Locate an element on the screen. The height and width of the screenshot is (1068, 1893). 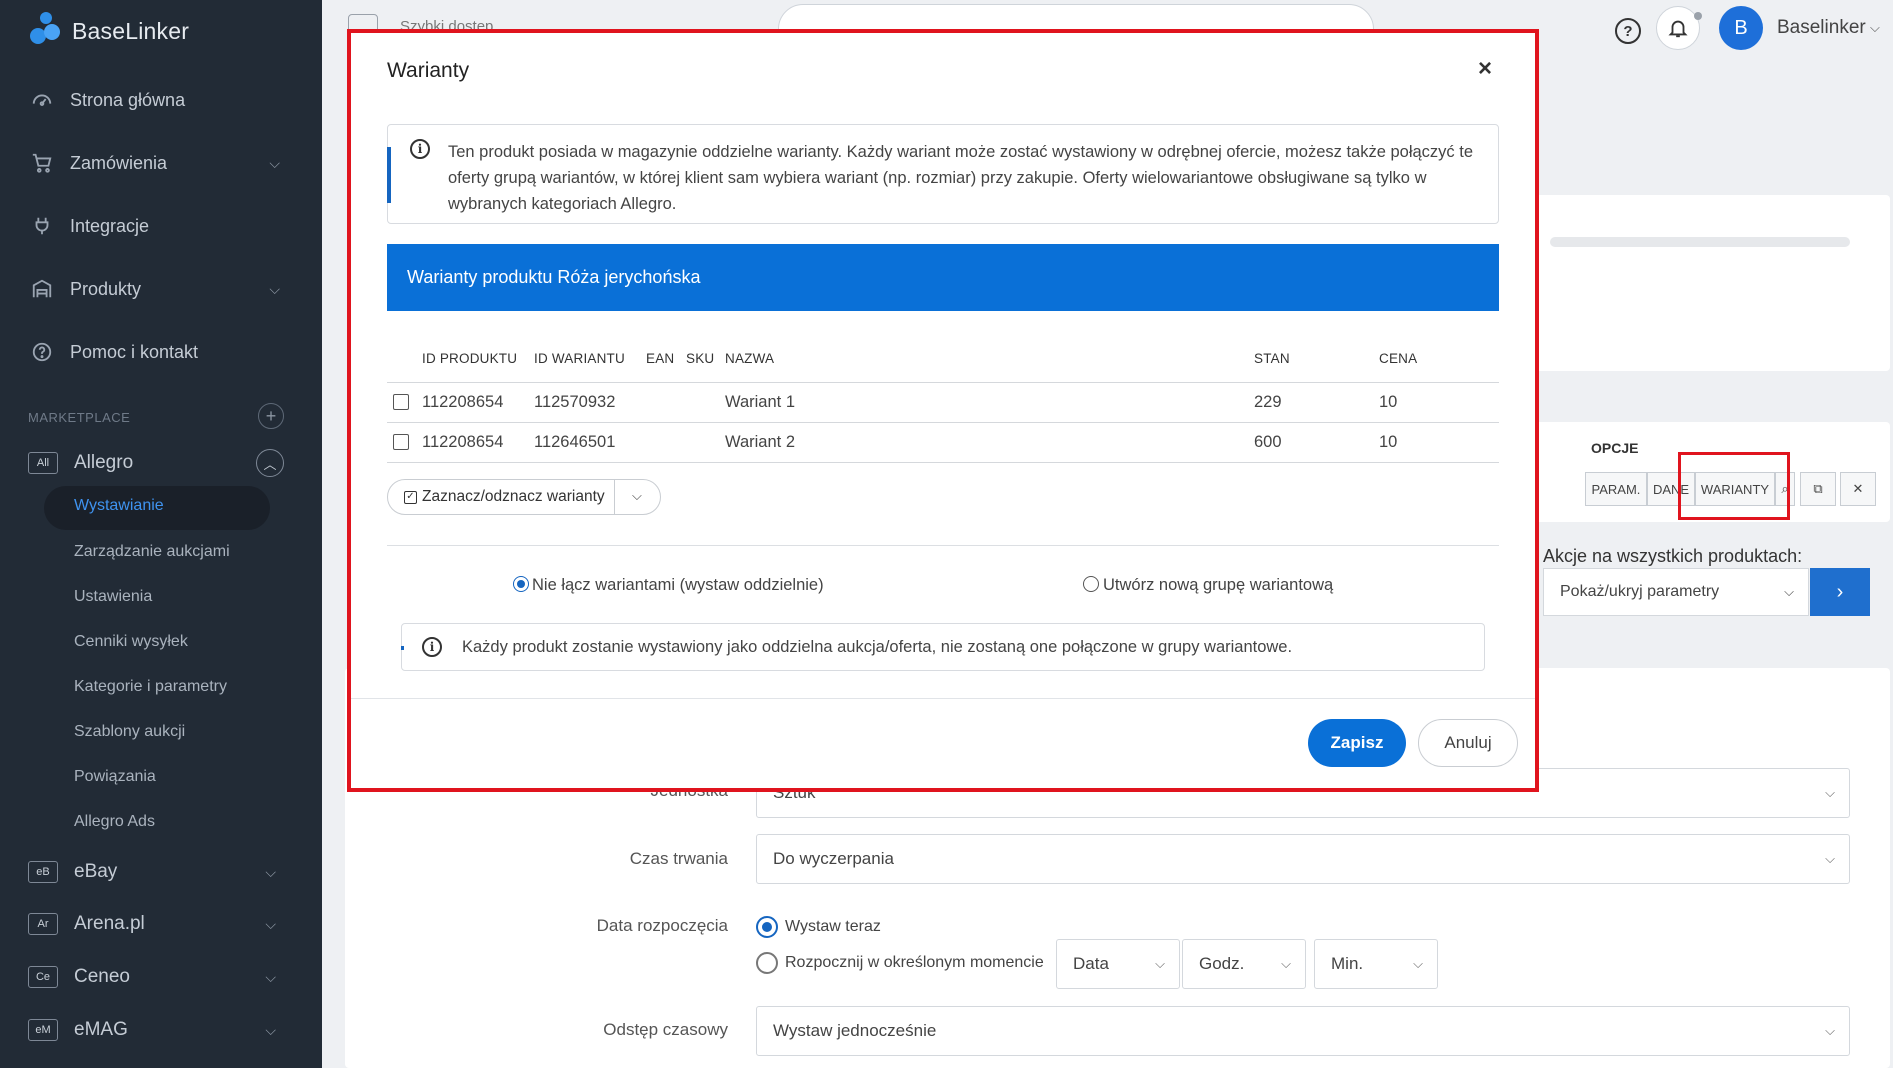
sidebar-item-ebay: eB eBay ⌵ is located at coordinates (156, 872).